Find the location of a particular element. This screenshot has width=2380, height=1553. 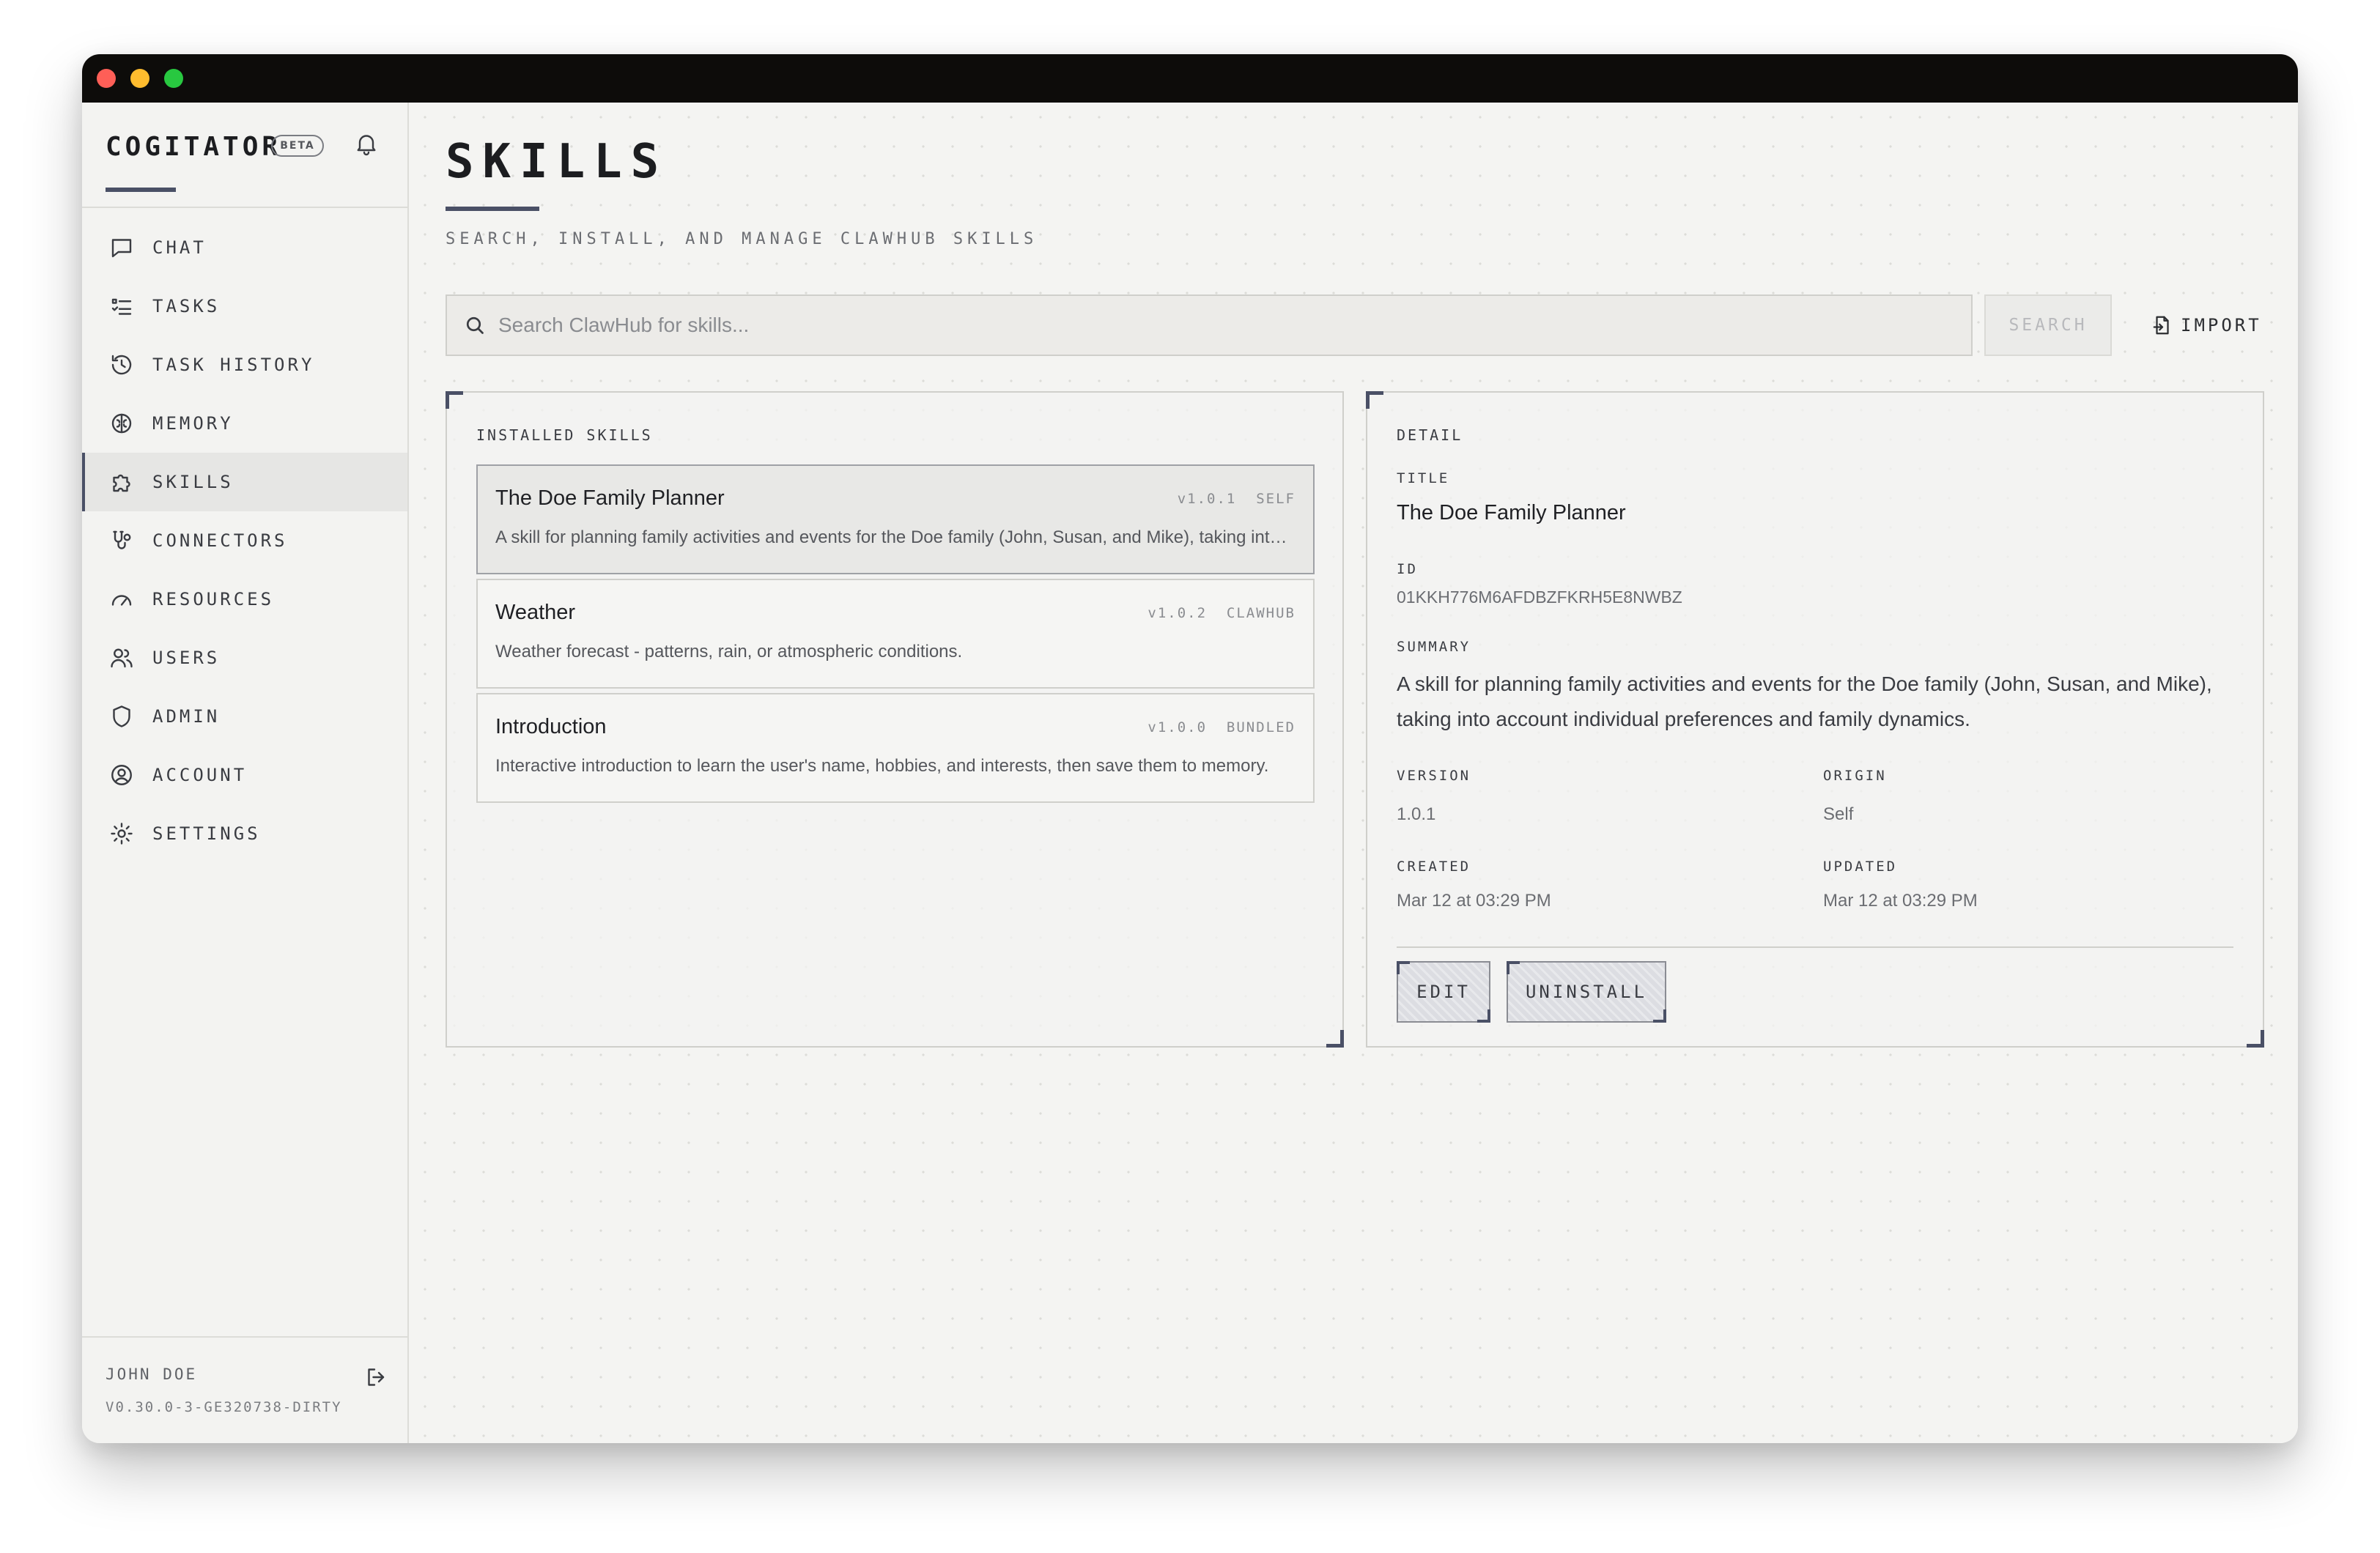

skill-origin: BUNDLED is located at coordinates (1261, 727).